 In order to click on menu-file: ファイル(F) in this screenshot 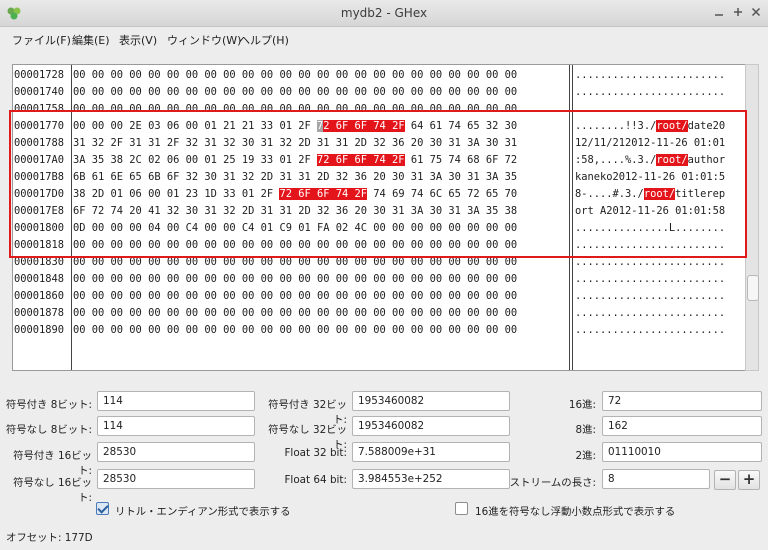, I will do `click(41, 40)`.